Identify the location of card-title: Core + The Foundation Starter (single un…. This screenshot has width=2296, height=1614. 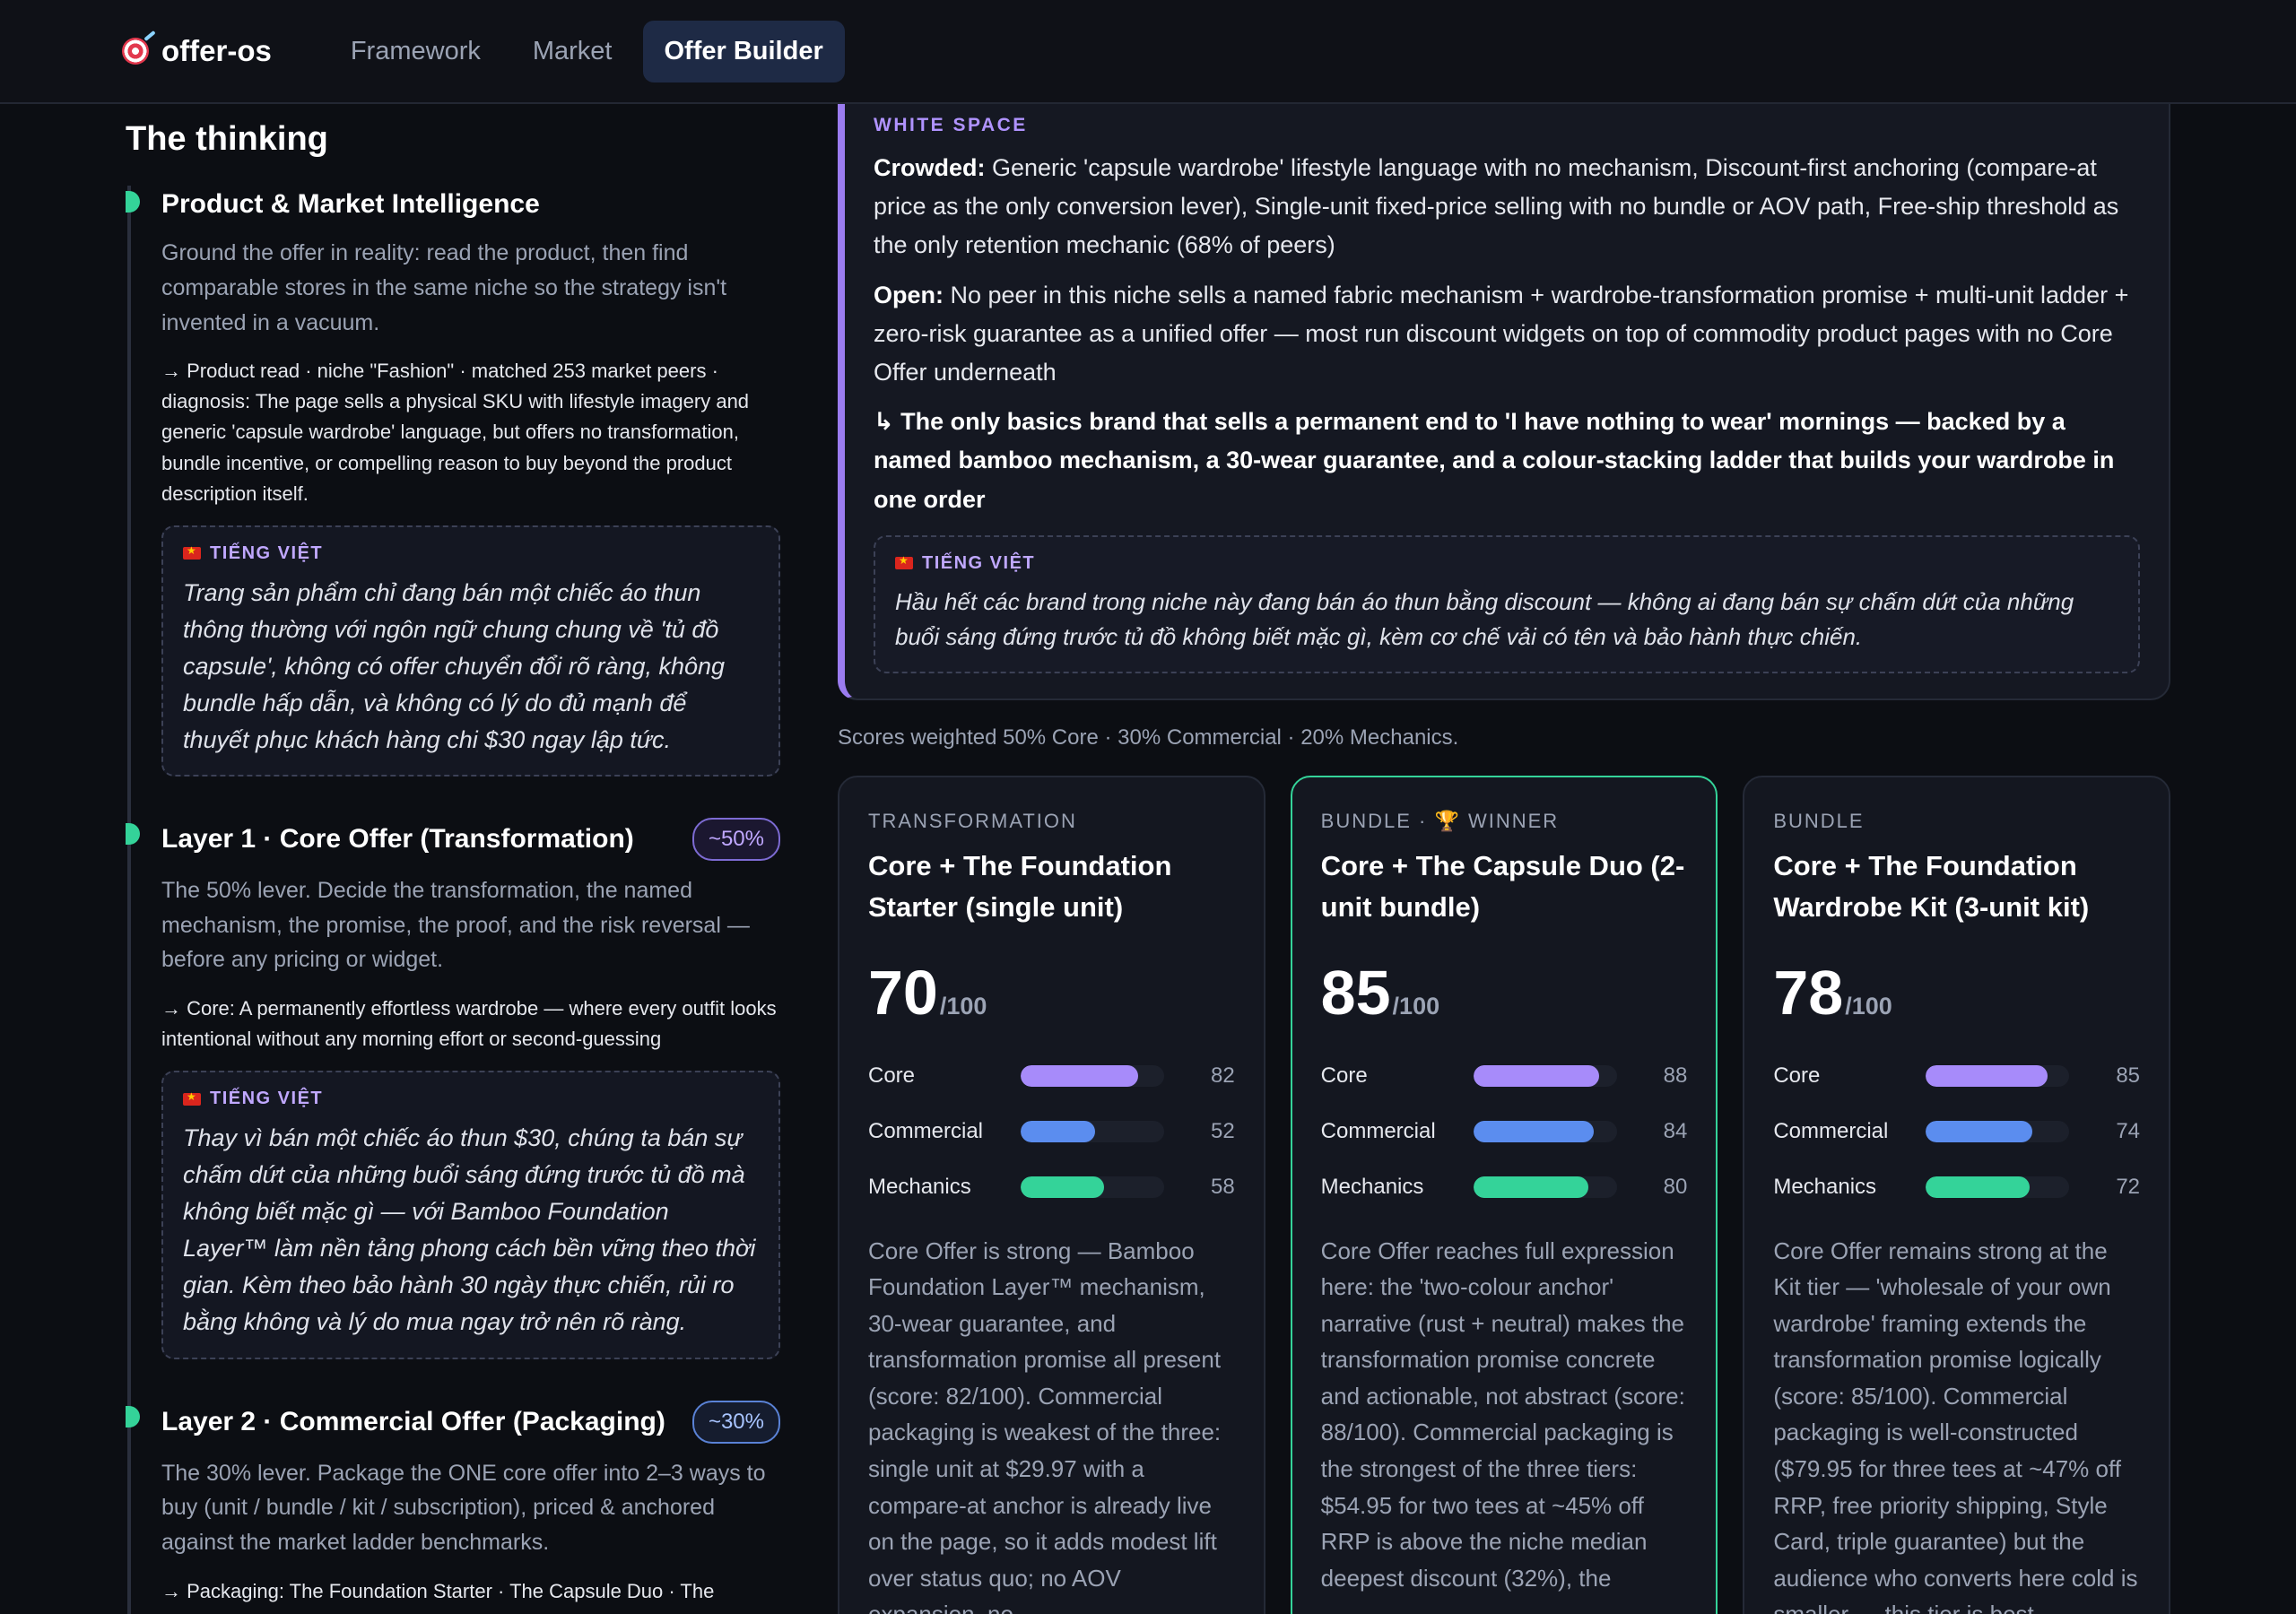
(1020, 886).